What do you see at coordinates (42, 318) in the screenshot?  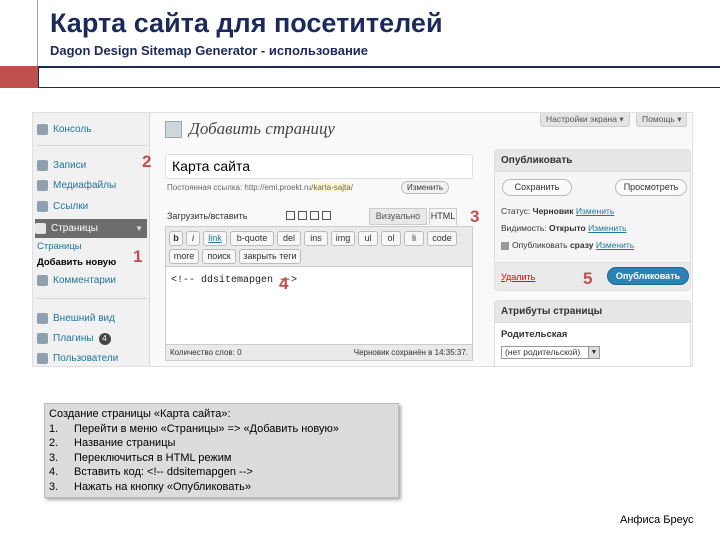 I see `appearance-icon` at bounding box center [42, 318].